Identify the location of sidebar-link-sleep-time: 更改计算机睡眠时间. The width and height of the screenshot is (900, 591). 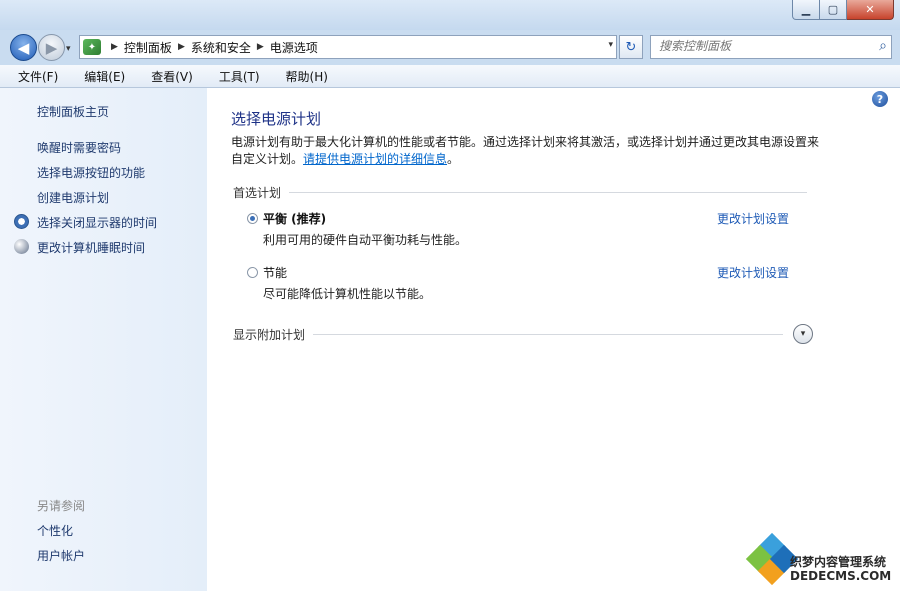
(91, 247).